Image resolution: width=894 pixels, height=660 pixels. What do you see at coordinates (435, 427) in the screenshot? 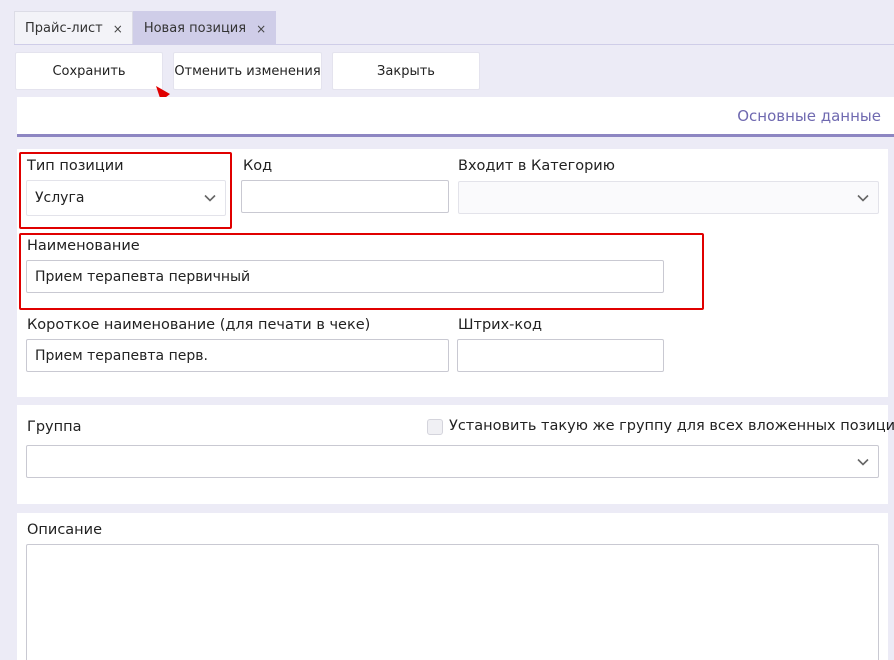
I see `same-group-checkbox` at bounding box center [435, 427].